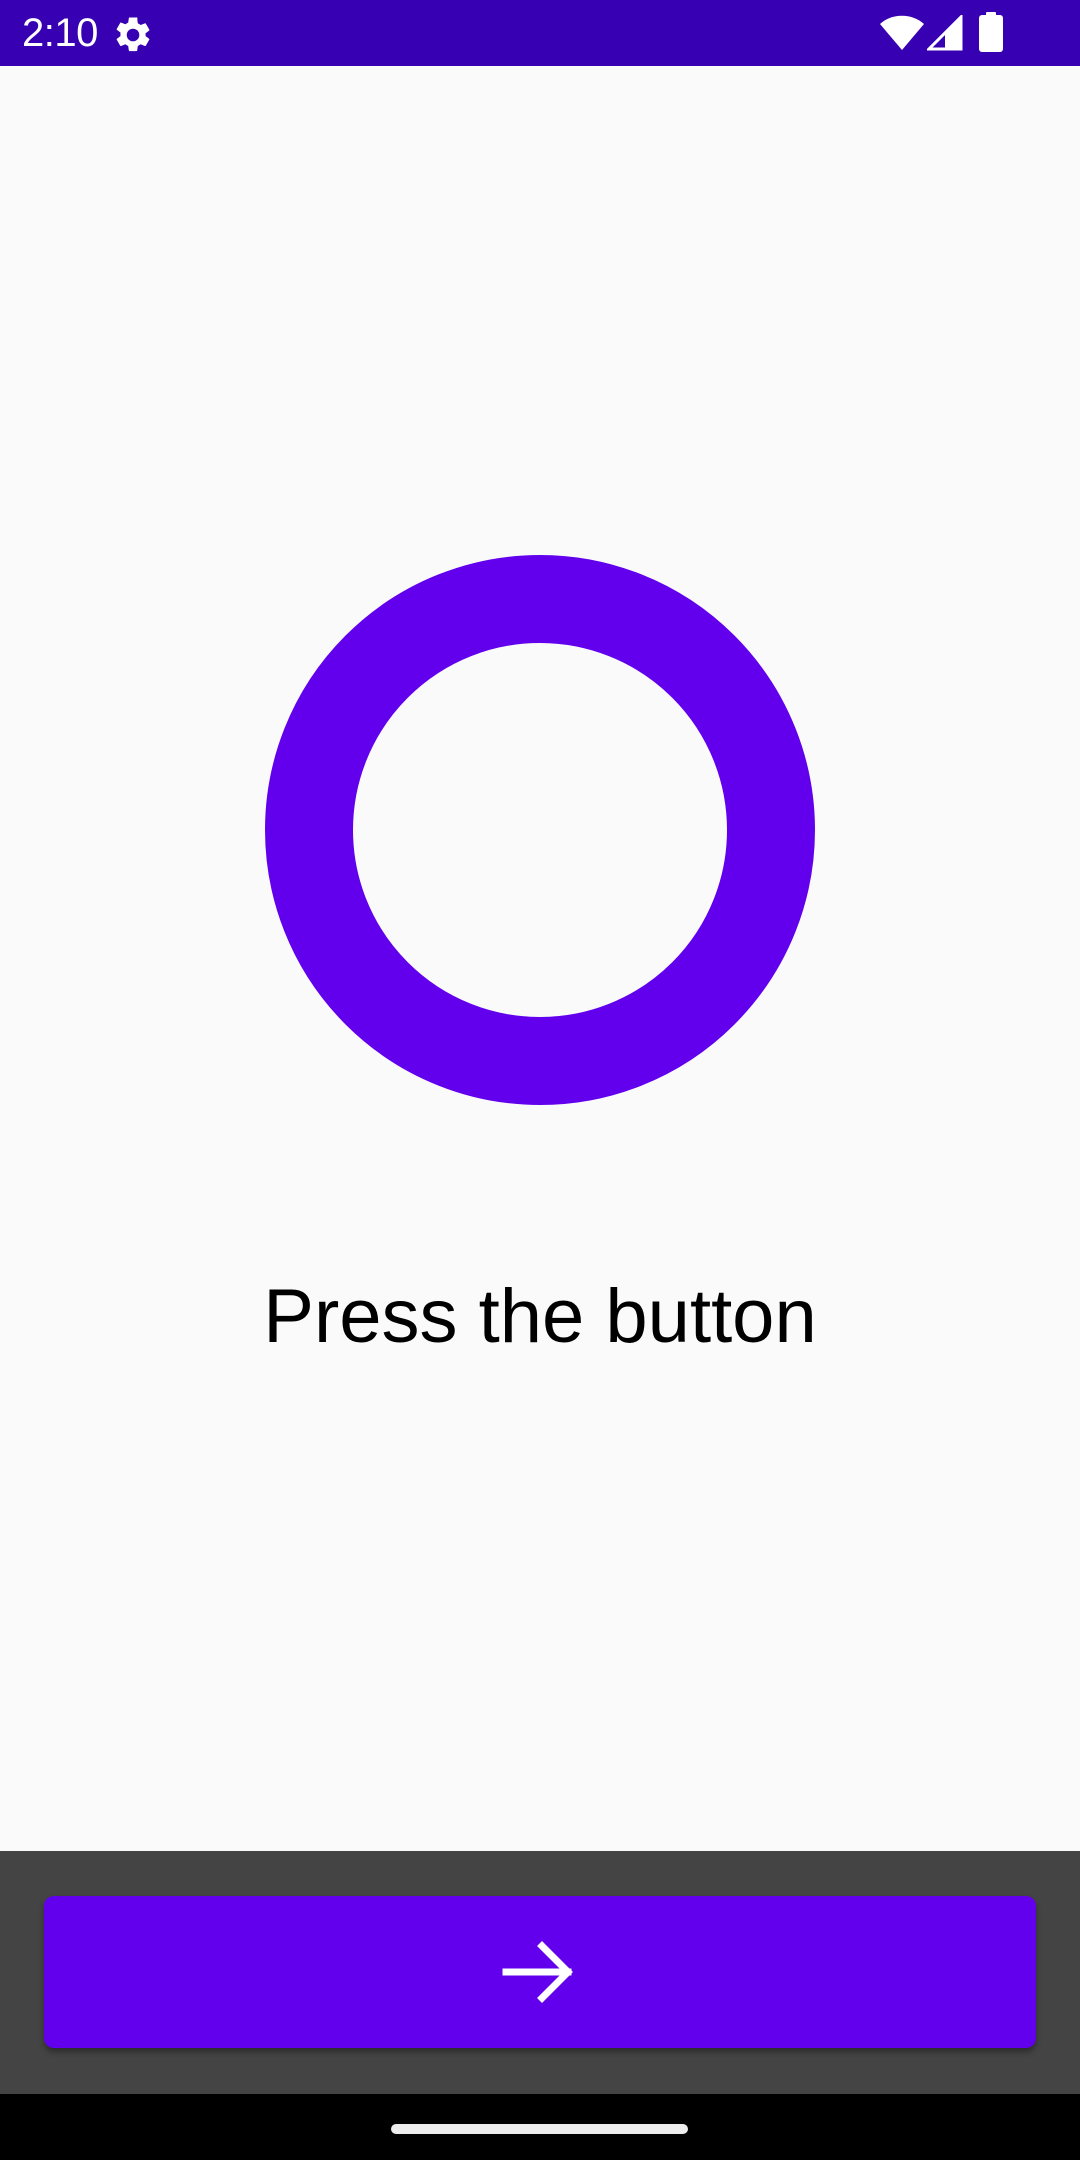 The image size is (1080, 2160). I want to click on progress-ring, so click(540, 830).